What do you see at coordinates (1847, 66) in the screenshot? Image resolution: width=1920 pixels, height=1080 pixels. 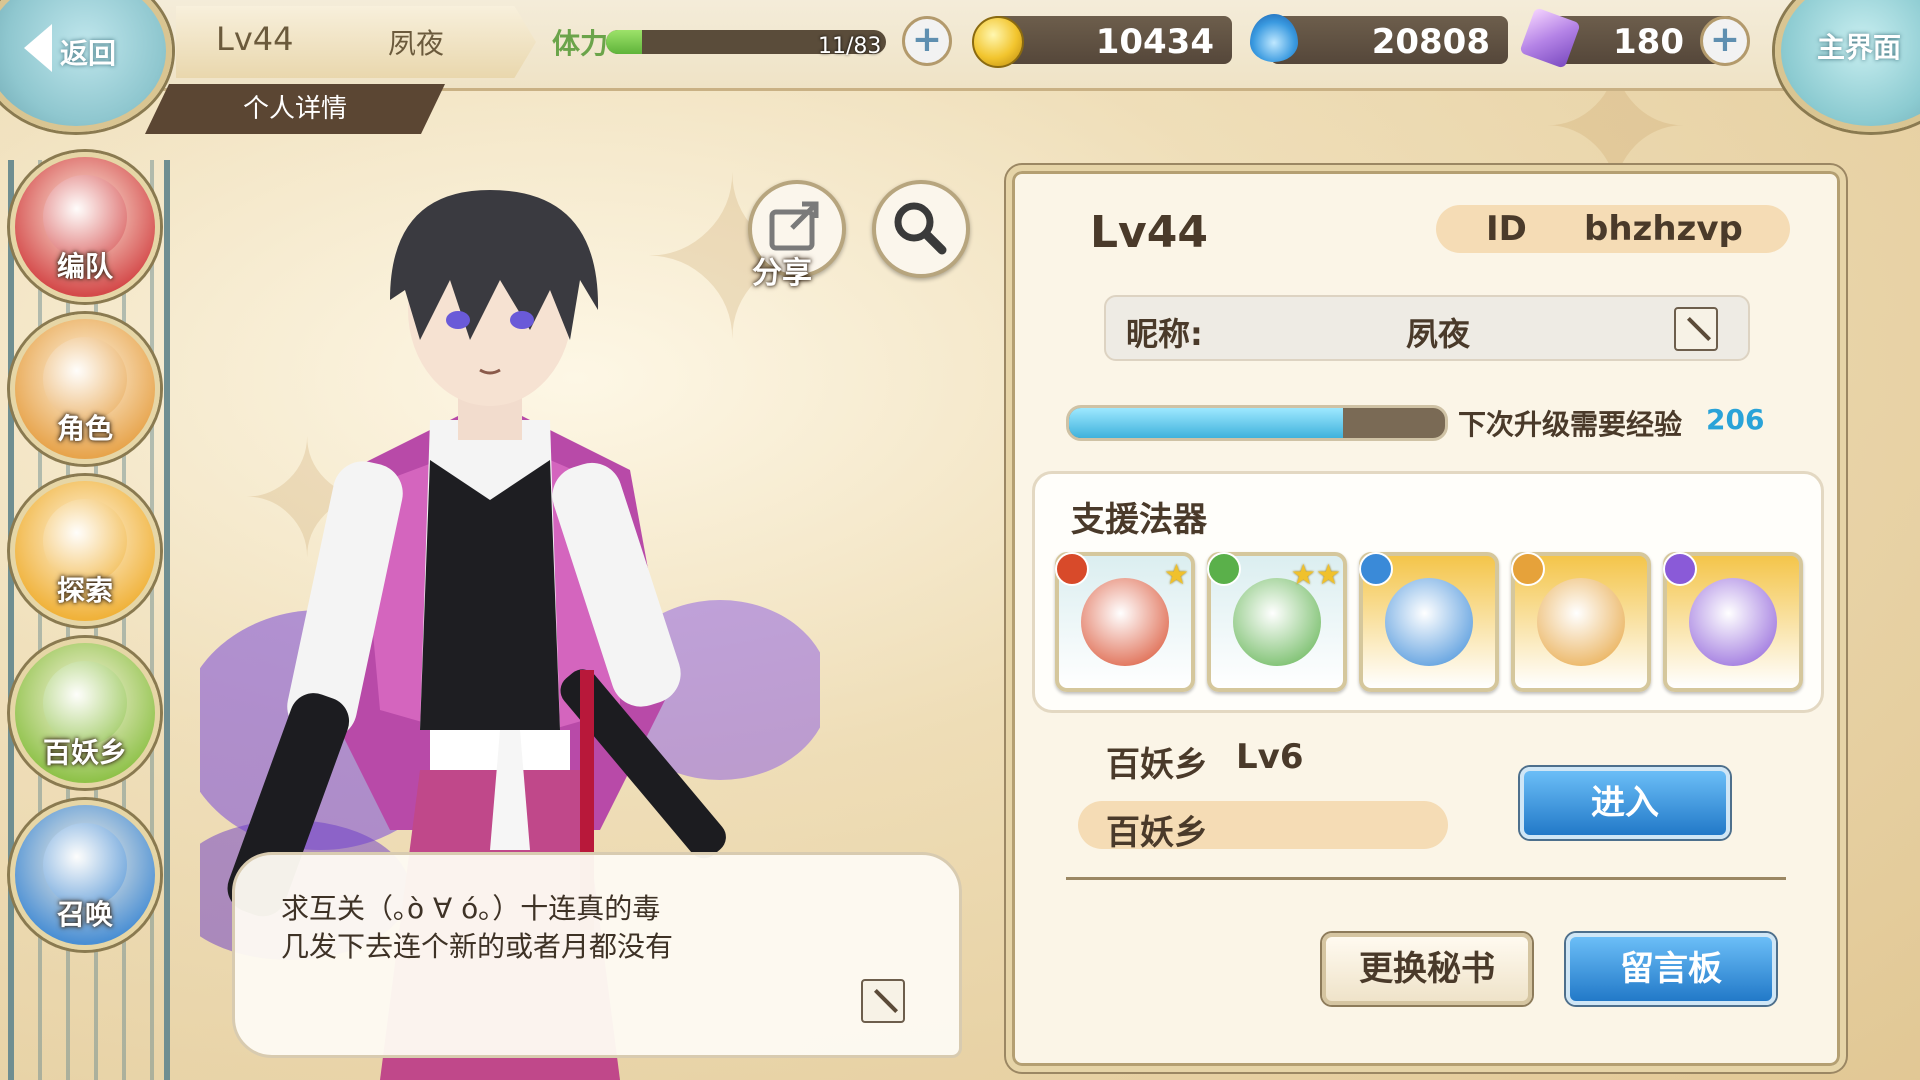 I see `home-button: 主界面` at bounding box center [1847, 66].